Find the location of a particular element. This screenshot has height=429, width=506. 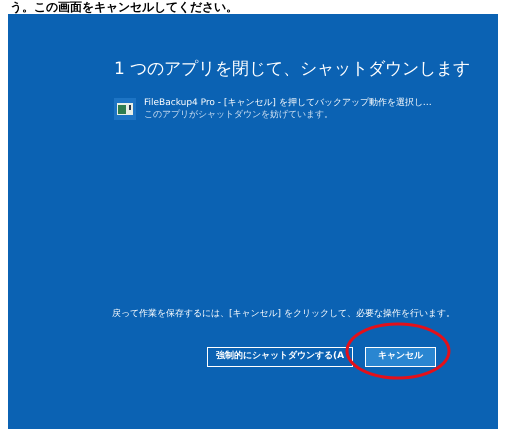

instruction-text: 戻って作業を保存するには、[キャンセル] をクリックして、必要な操作を行います。 is located at coordinates (283, 314).